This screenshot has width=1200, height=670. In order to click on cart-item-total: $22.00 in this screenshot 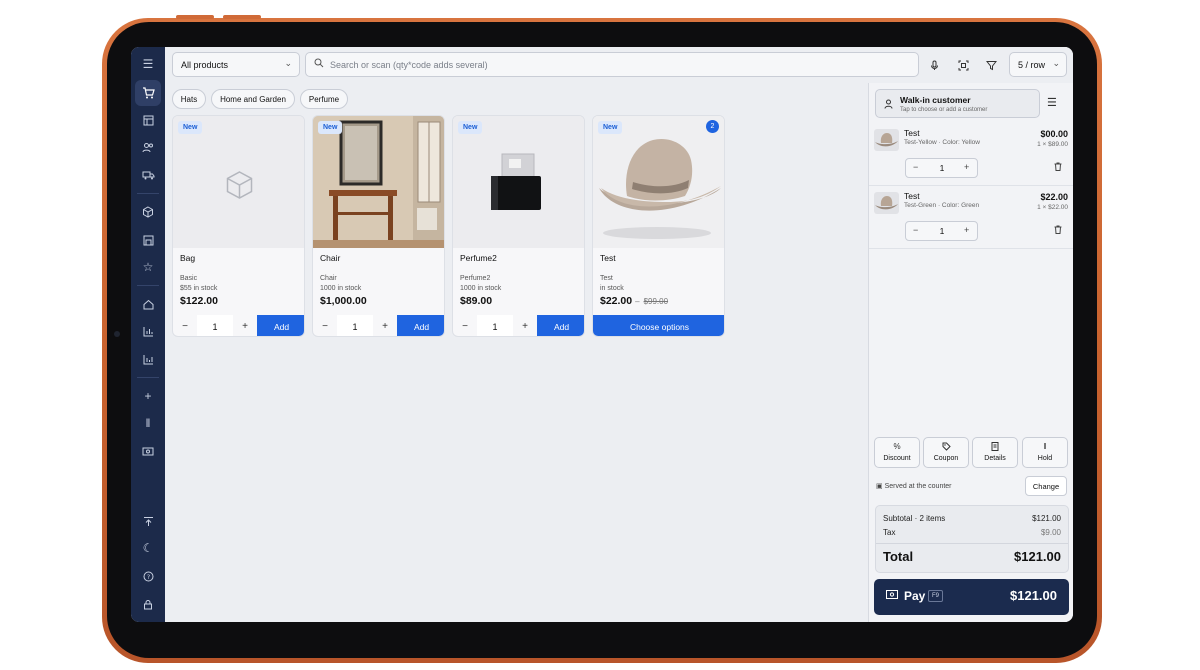, I will do `click(1054, 197)`.